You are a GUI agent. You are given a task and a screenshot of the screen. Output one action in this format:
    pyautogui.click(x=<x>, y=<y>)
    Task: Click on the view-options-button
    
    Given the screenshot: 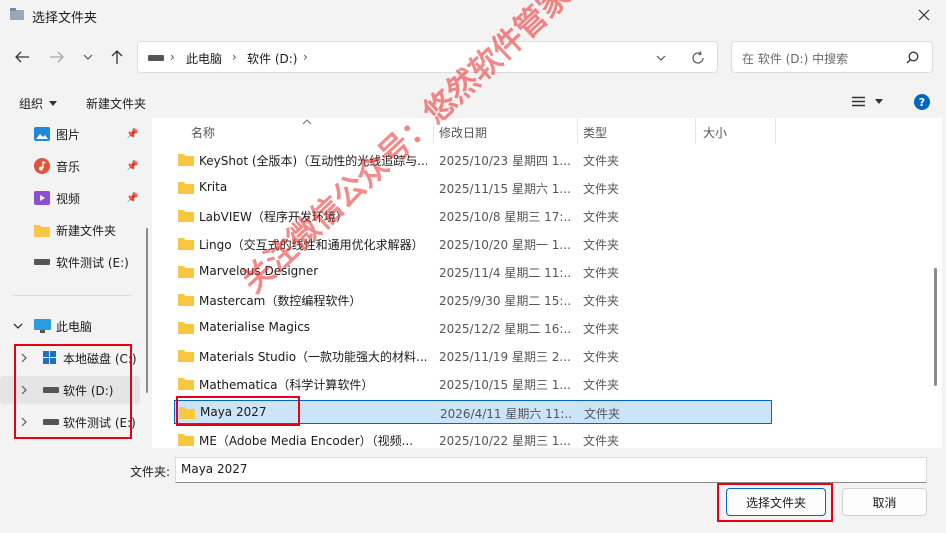 What is the action you would take?
    pyautogui.click(x=867, y=101)
    